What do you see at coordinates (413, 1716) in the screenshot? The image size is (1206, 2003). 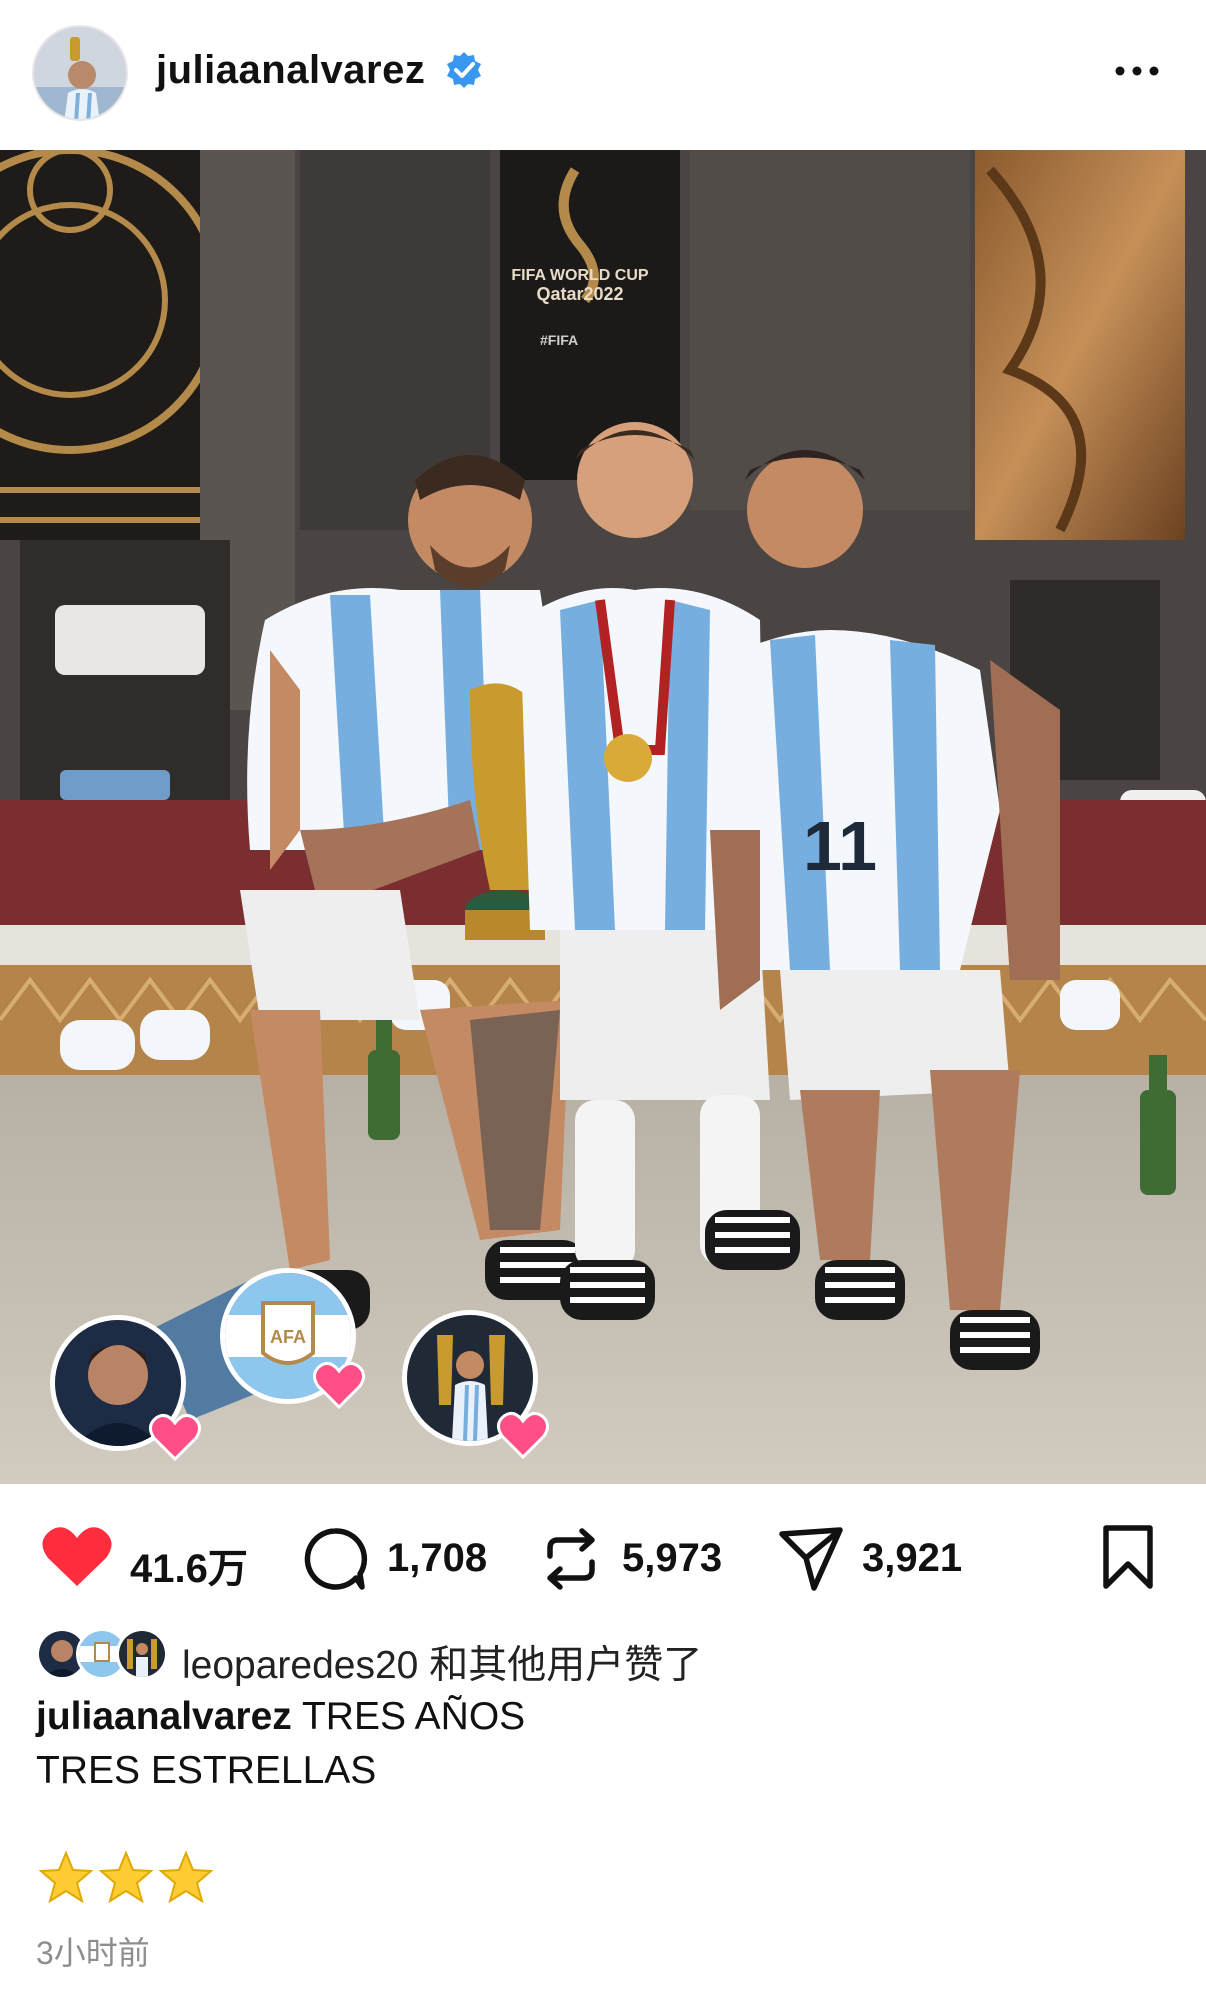 I see `caption-line-1: TRES AÑOS` at bounding box center [413, 1716].